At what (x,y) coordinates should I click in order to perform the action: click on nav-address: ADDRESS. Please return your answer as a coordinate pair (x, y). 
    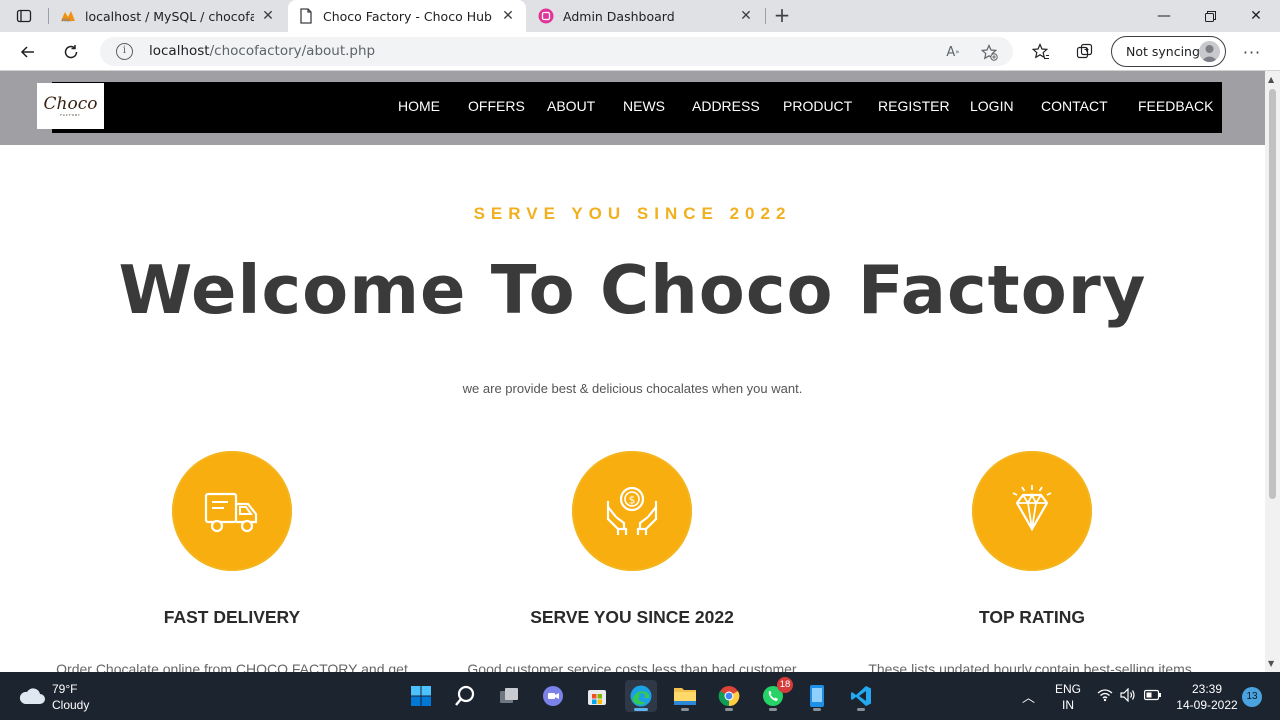
    Looking at the image, I should click on (726, 106).